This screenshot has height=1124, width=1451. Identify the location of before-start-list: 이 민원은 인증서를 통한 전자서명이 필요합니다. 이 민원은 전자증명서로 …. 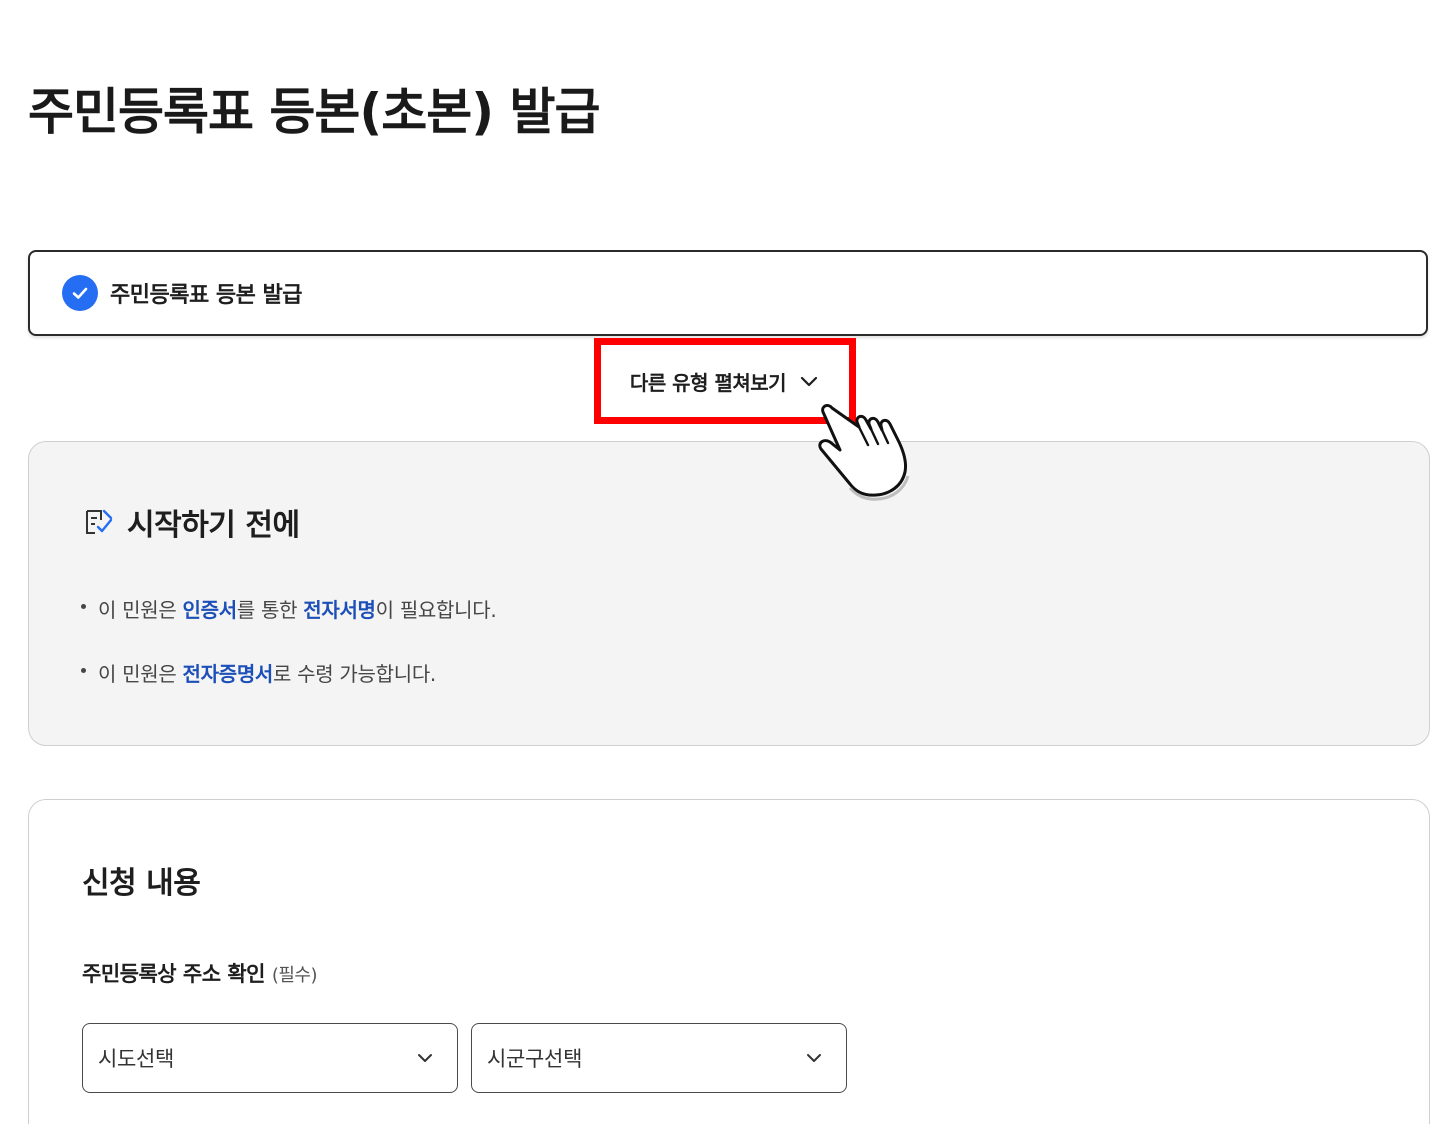
(288, 658).